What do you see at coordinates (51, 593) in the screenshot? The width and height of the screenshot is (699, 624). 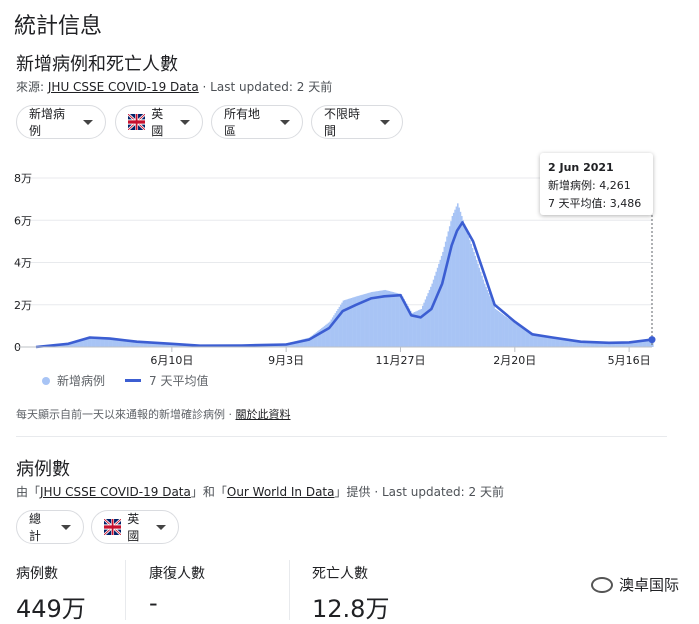 I see `stat-cases: 病例數 449万` at bounding box center [51, 593].